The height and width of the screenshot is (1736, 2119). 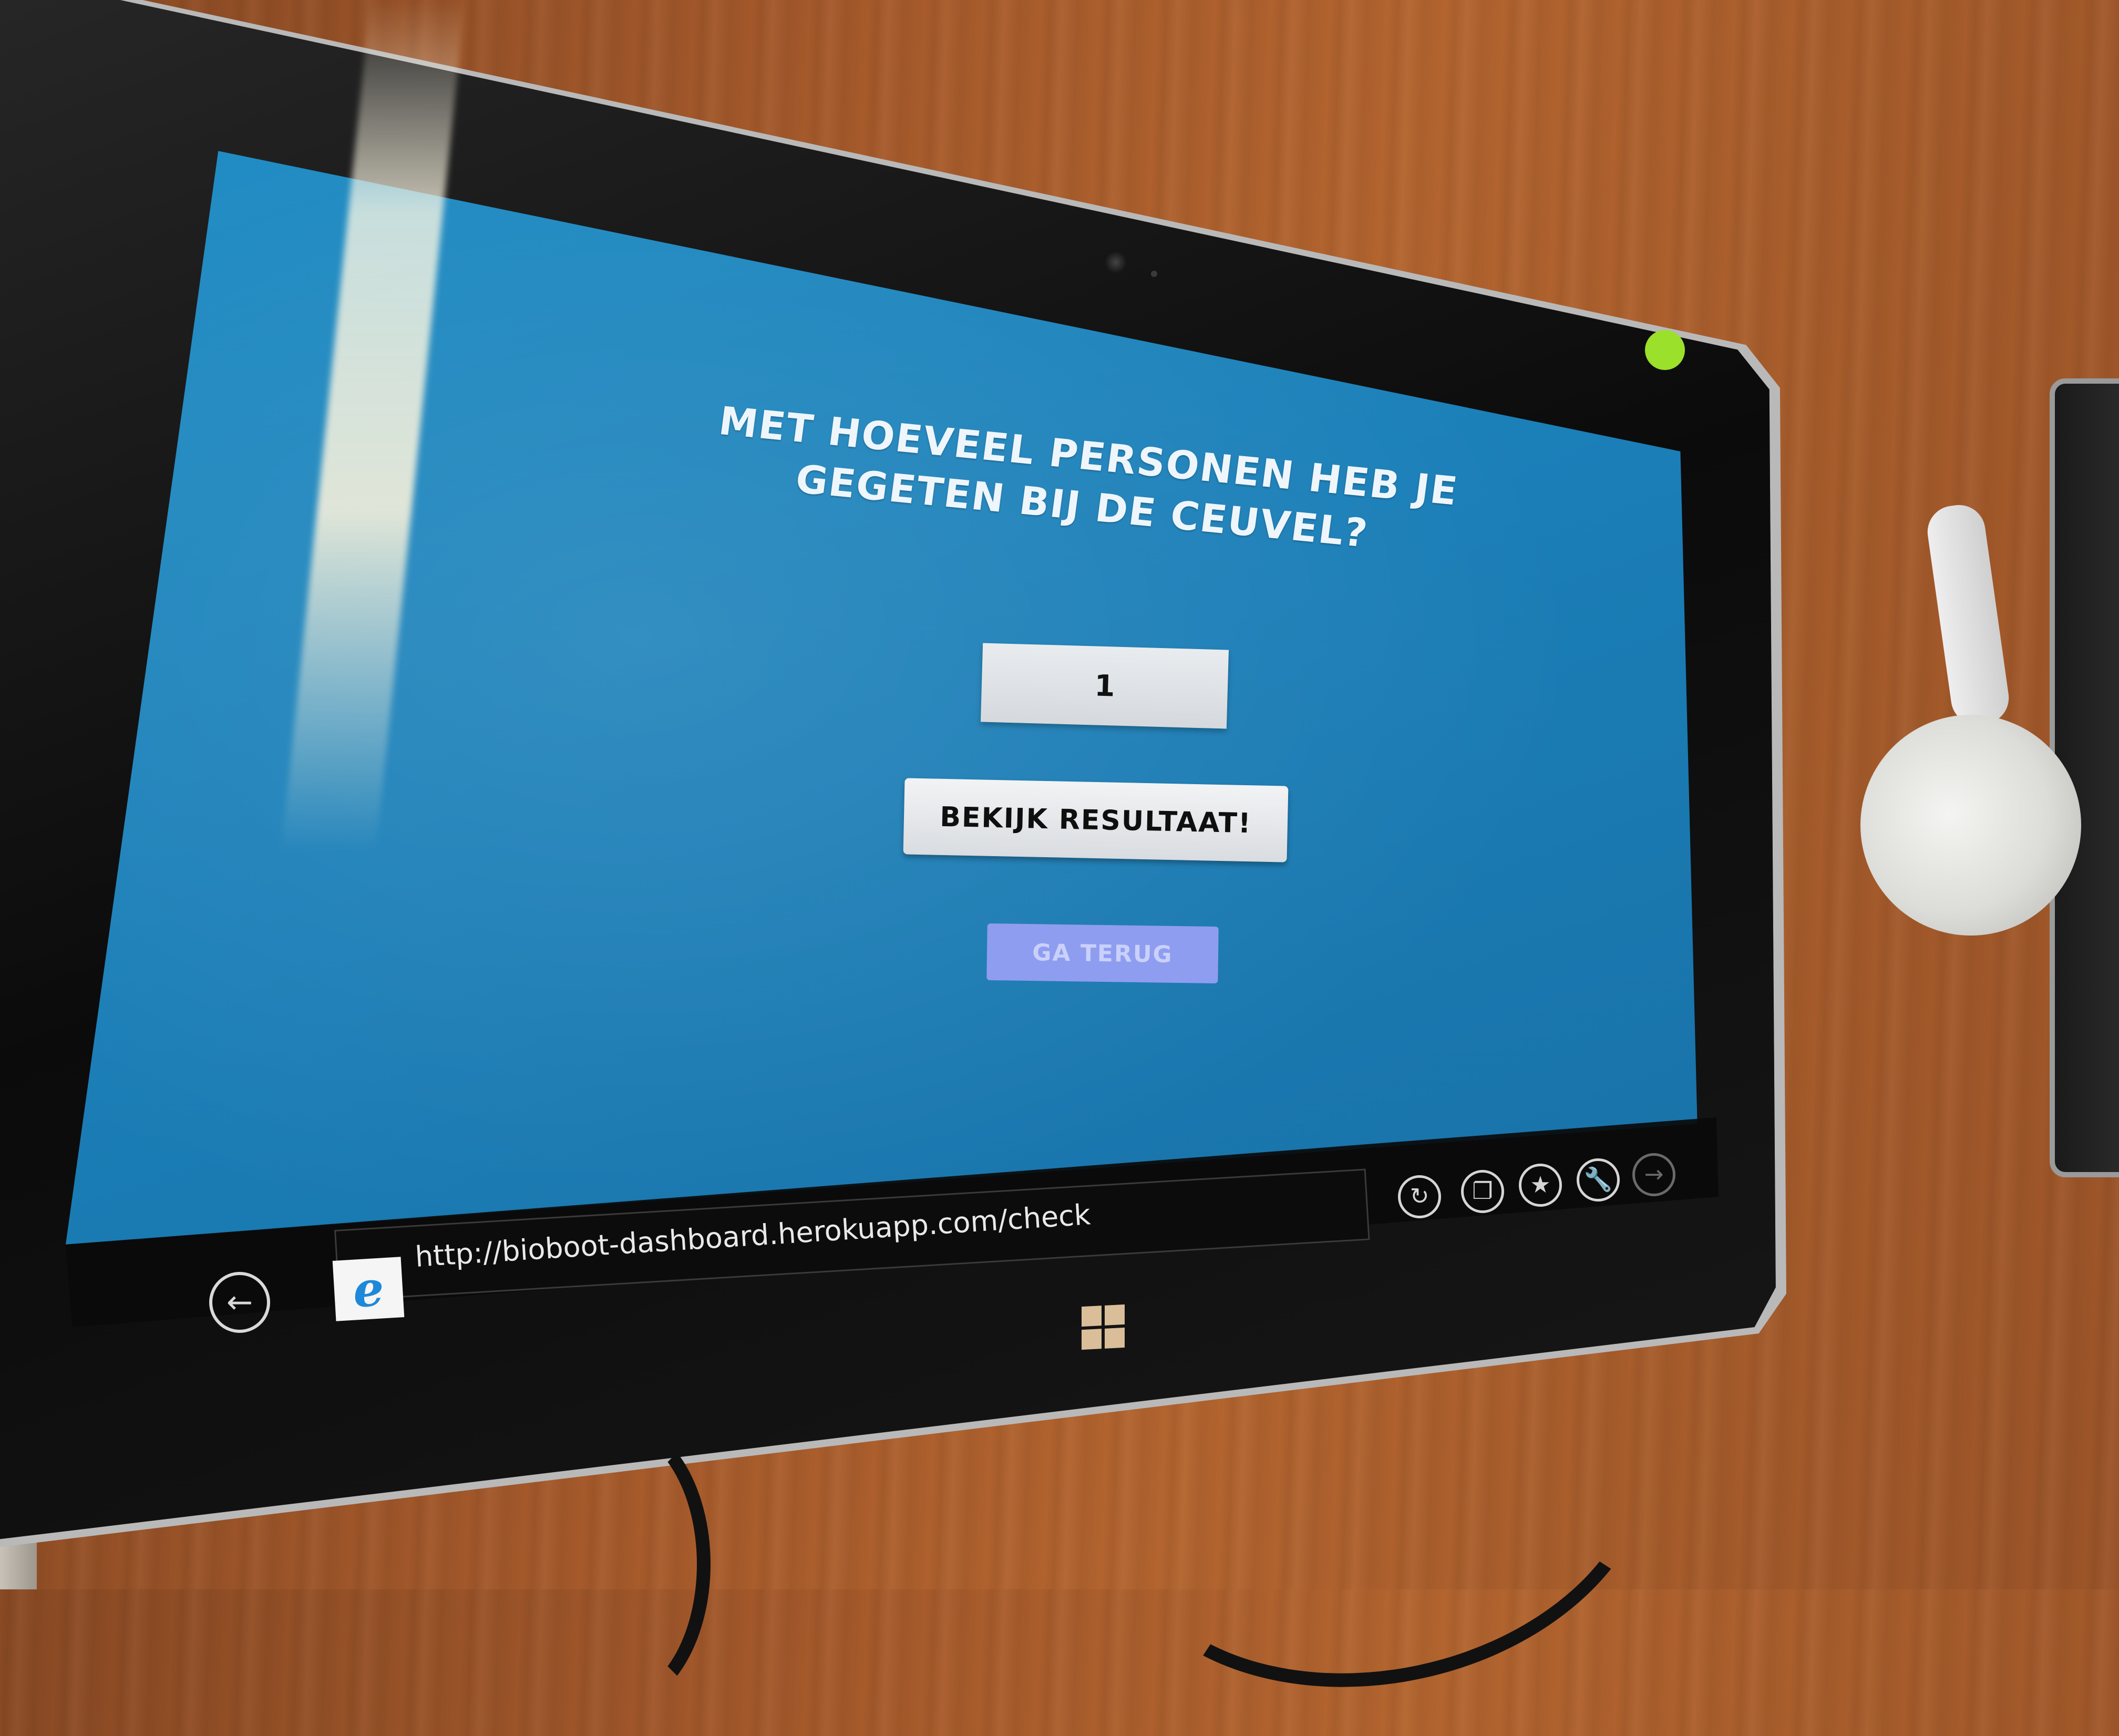 I want to click on refresh-icon: ↻, so click(x=1419, y=1196).